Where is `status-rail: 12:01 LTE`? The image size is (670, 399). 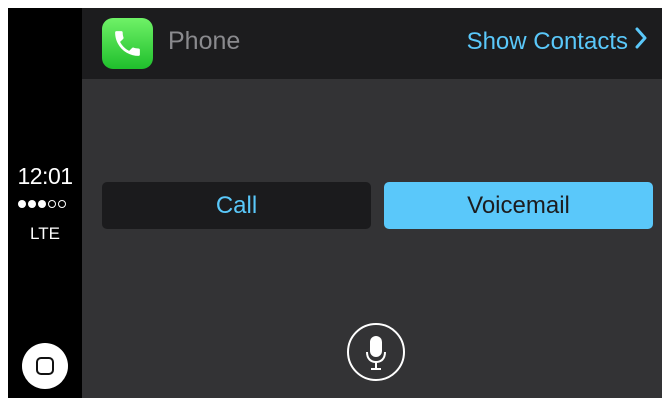
status-rail: 12:01 LTE is located at coordinates (45, 203).